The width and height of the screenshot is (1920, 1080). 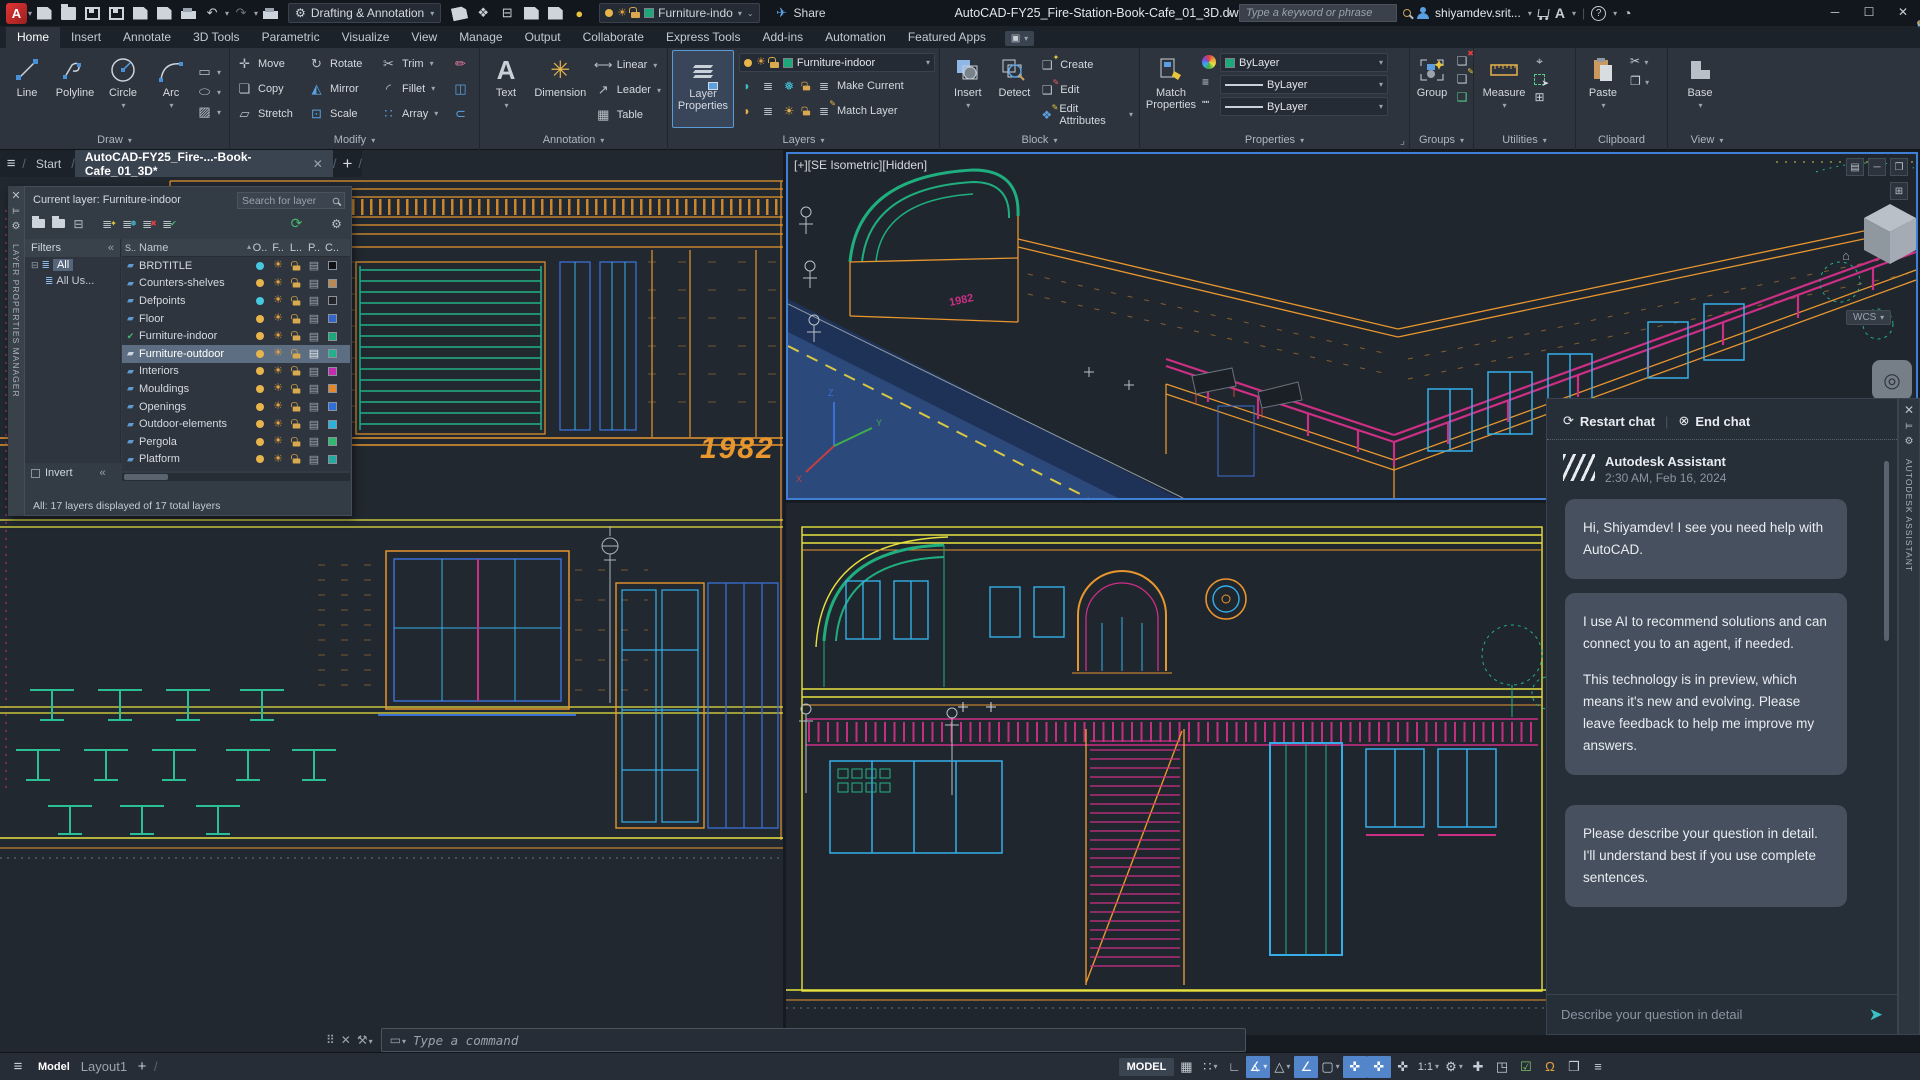 I want to click on status-toggle-isodraft: △ ▾, so click(x=1282, y=1067).